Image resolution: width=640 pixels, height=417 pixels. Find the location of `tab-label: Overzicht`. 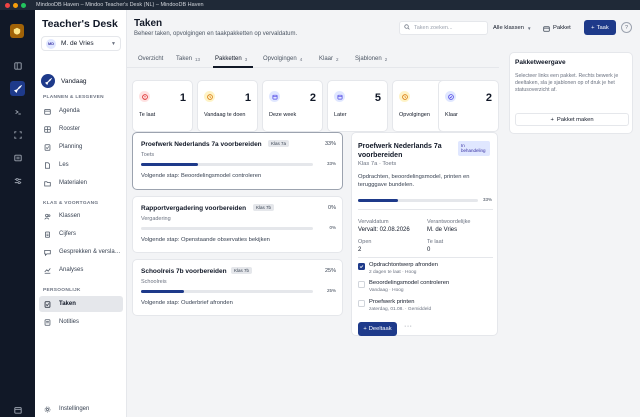

tab-label: Overzicht is located at coordinates (151, 59).